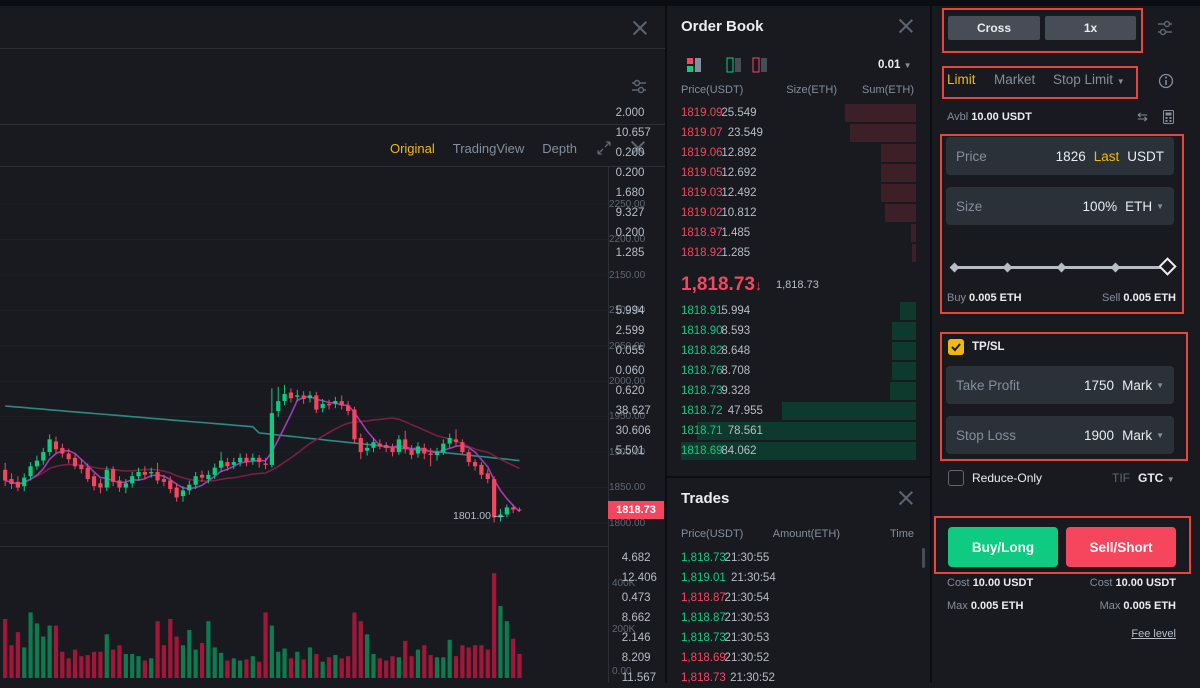 Image resolution: width=1200 pixels, height=688 pixels. Describe the element at coordinates (773, 451) in the screenshot. I see `bid-row: 1818.69 5.501 84.062` at that location.